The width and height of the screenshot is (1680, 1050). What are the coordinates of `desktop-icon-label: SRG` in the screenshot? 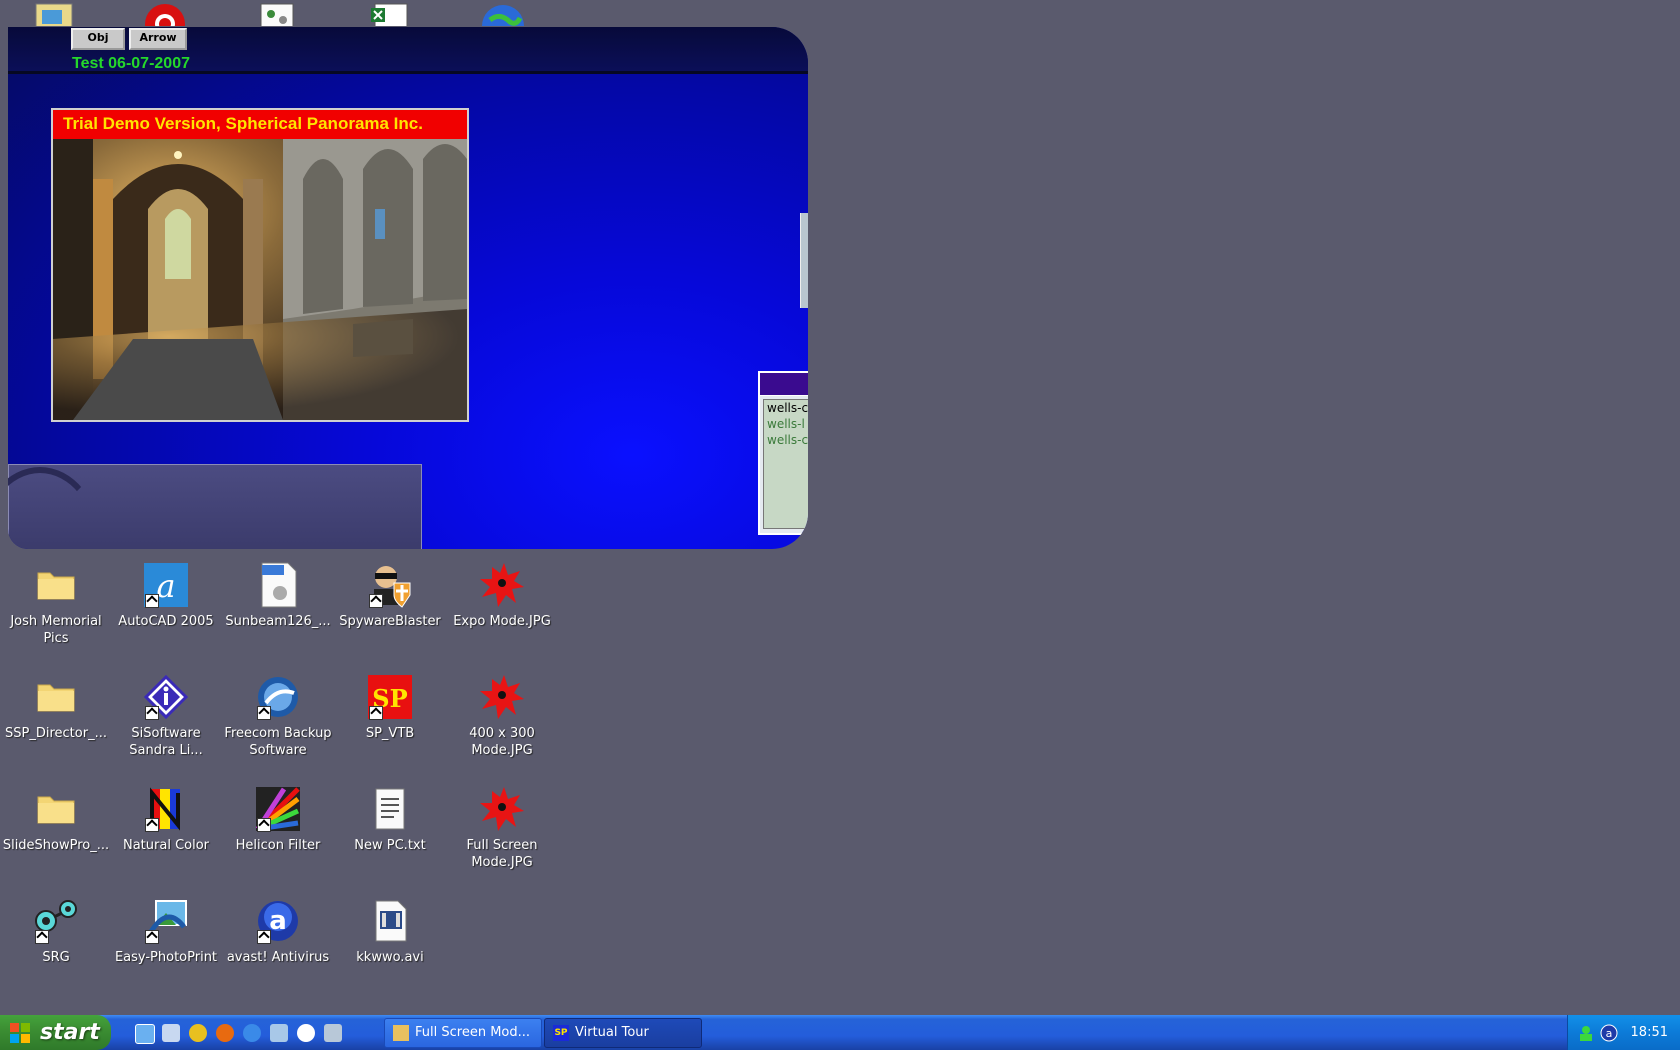 It's located at (56, 957).